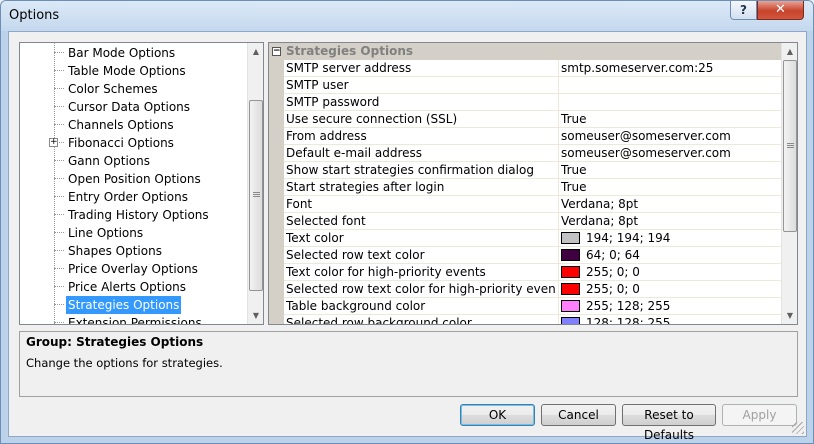 This screenshot has width=814, height=444. I want to click on tree-item: Color Schemes, so click(130, 89).